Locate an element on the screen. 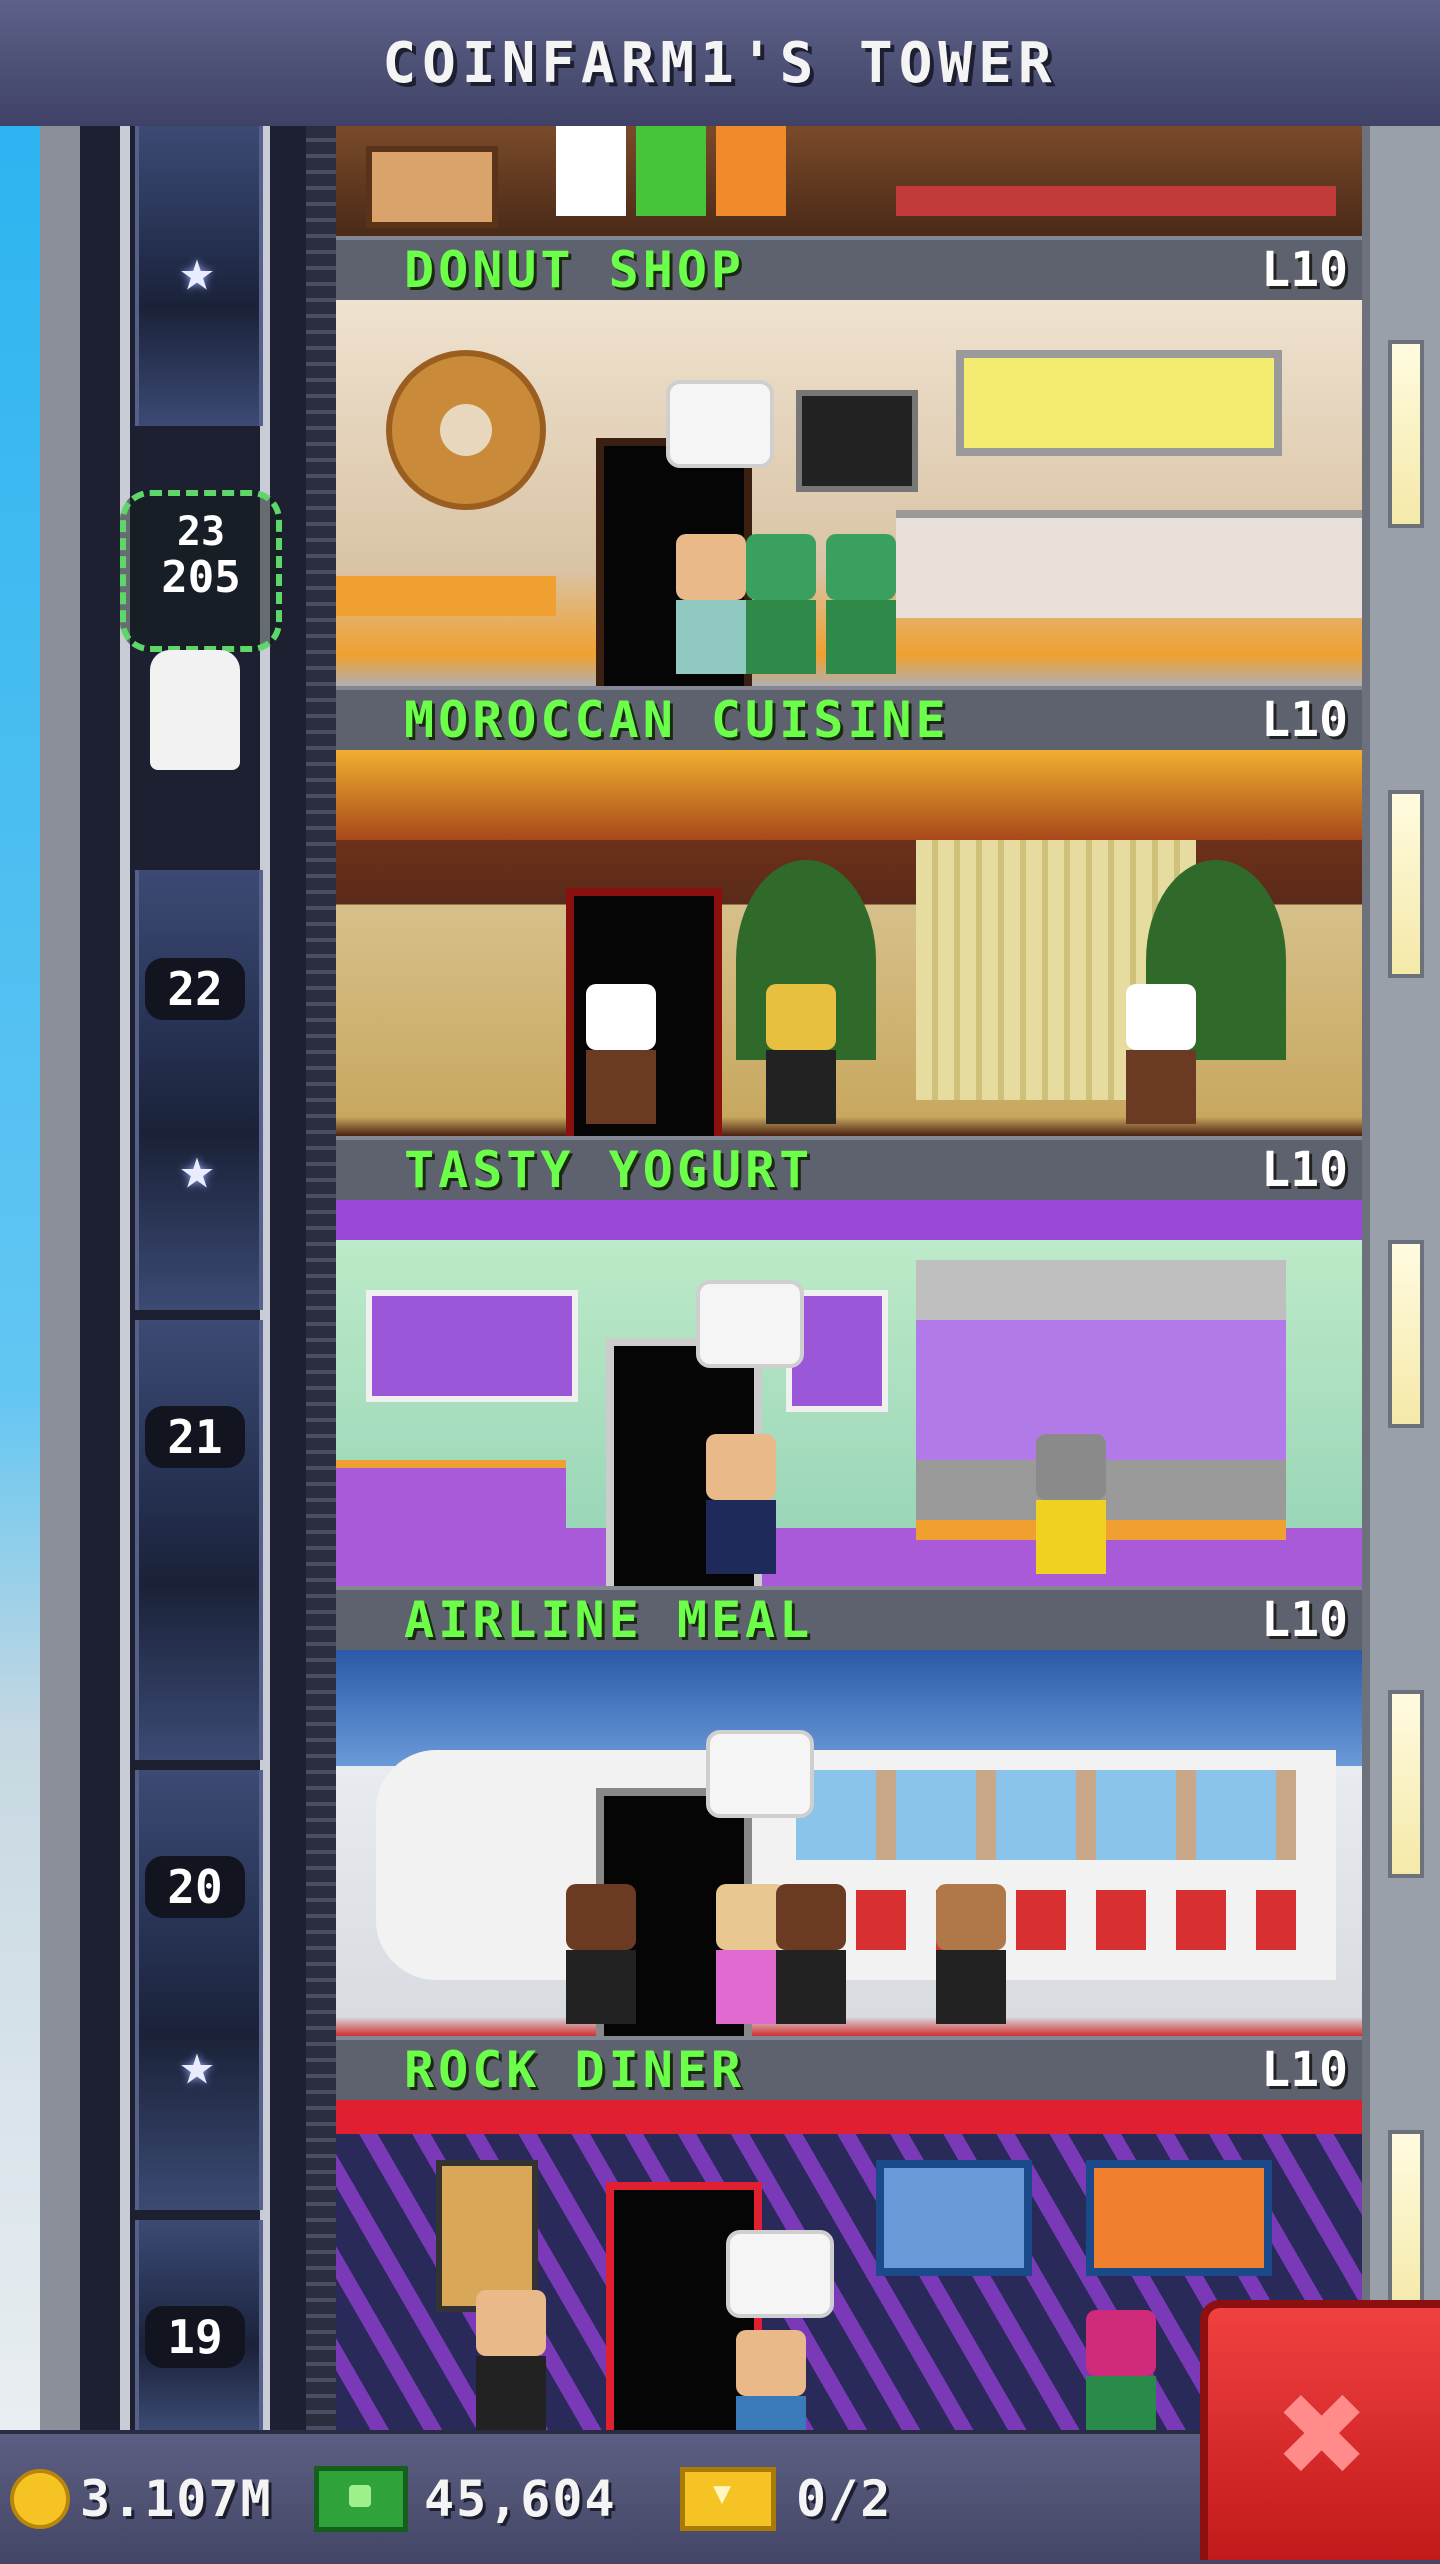 This screenshot has height=2564, width=1440. partial-floor-room is located at coordinates (849, 181).